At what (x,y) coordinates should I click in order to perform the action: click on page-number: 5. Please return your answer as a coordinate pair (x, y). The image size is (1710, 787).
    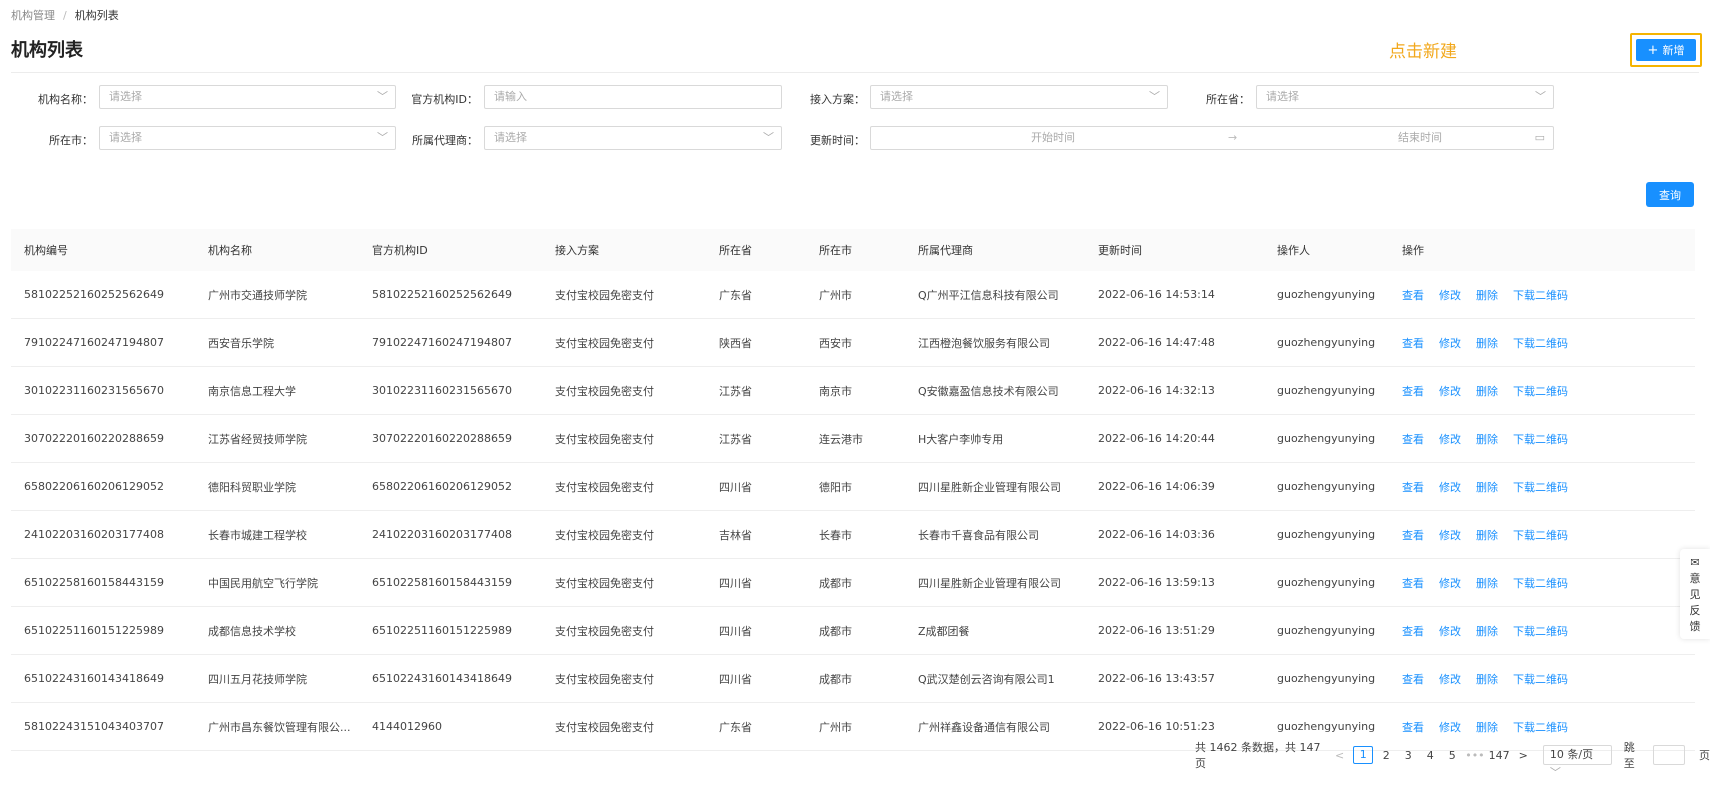
    Looking at the image, I should click on (1452, 755).